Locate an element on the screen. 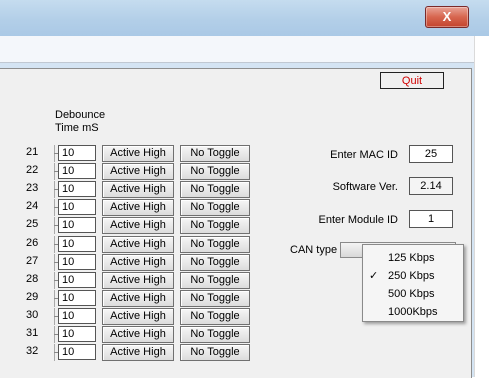 This screenshot has width=489, height=378. can-option: 1000Kbps is located at coordinates (413, 312).